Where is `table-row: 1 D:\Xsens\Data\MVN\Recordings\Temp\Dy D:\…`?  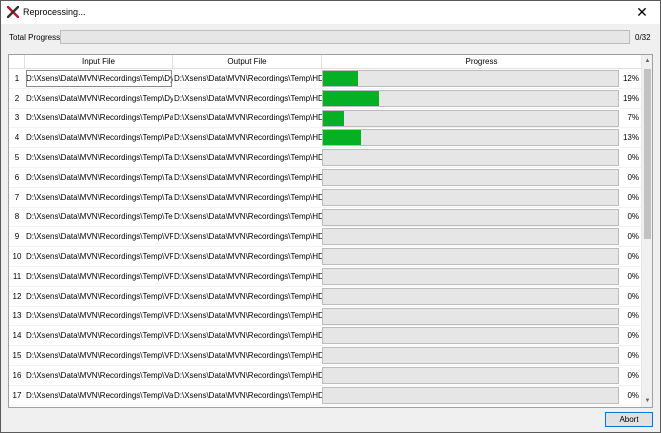
table-row: 1 D:\Xsens\Data\MVN\Recordings\Temp\Dy D:\… is located at coordinates (325, 79).